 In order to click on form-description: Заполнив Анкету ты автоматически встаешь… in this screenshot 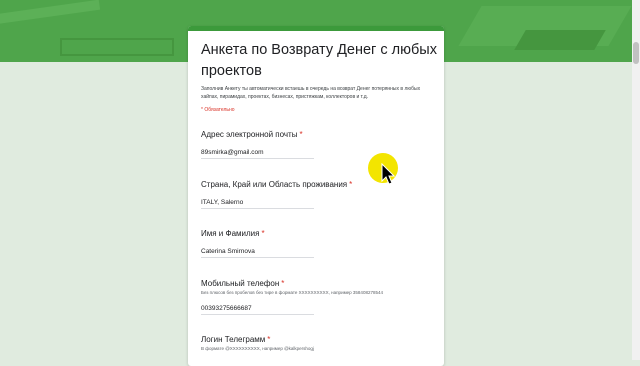, I will do `click(311, 93)`.